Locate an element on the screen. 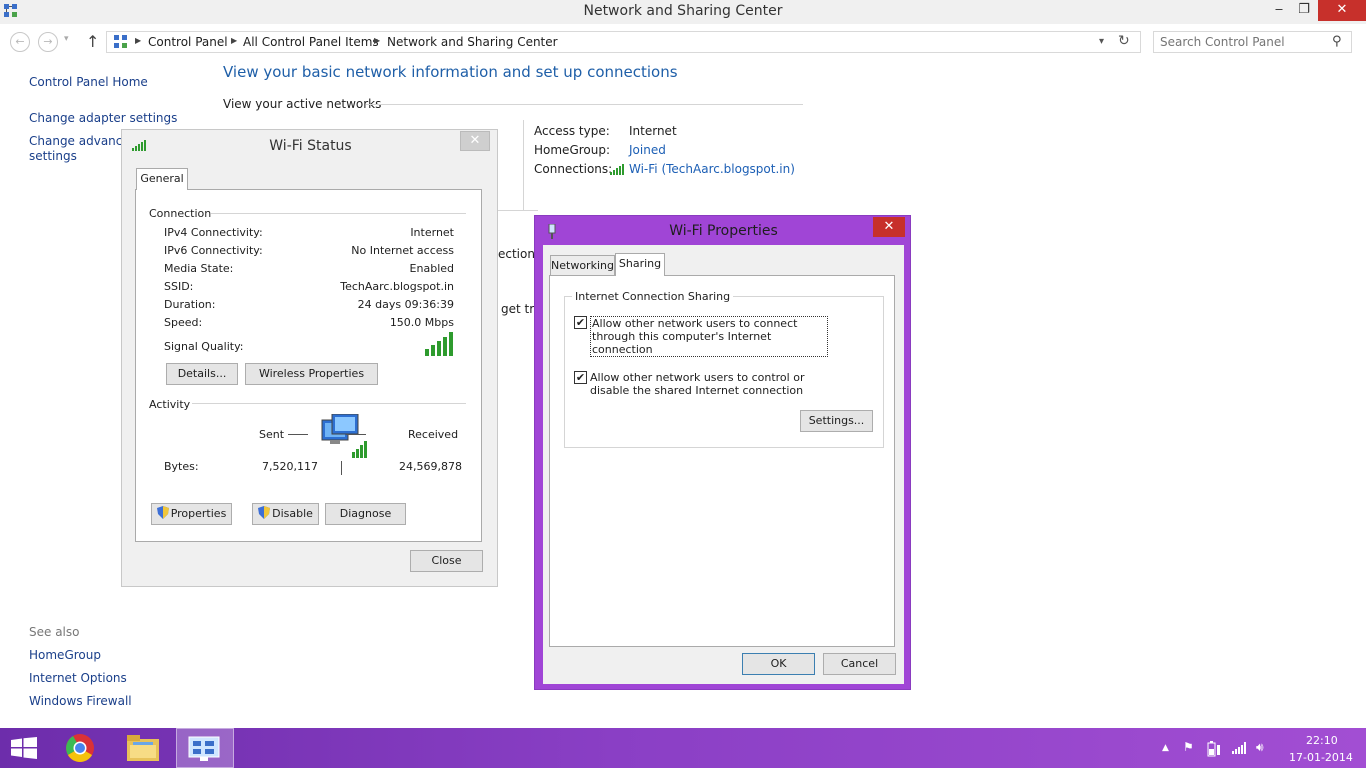  partially-hidden-text: ection; is located at coordinates (519, 254).